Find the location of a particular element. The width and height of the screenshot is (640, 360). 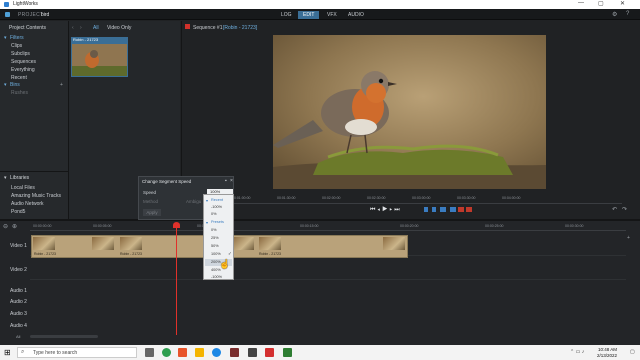

windows-start-icon: ⊞ is located at coordinates (7, 352).